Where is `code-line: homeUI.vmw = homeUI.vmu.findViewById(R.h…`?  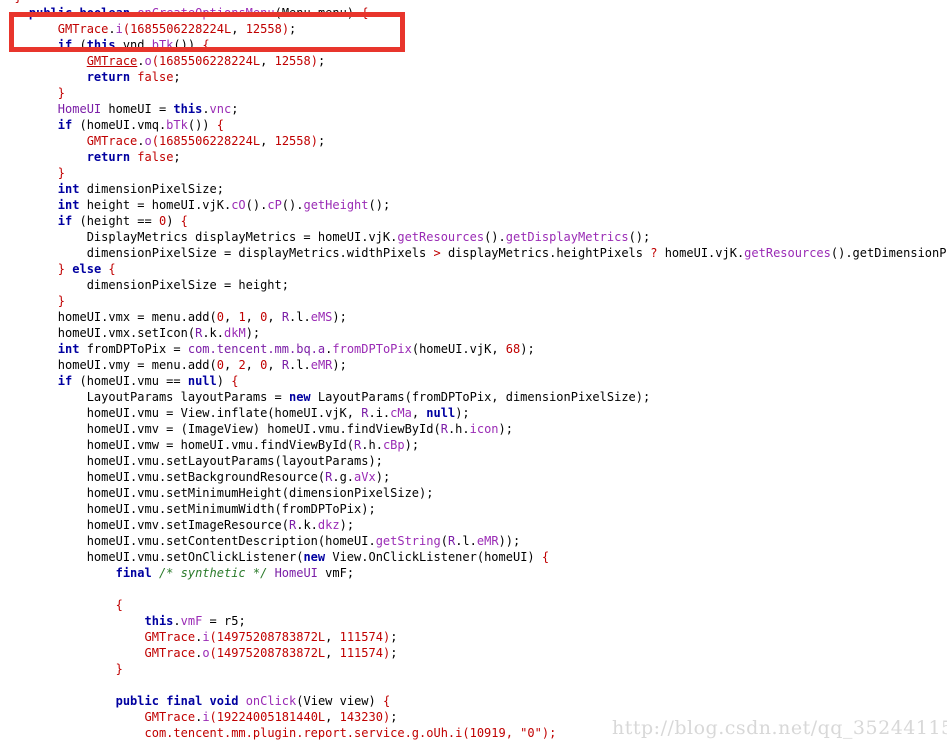 code-line: homeUI.vmw = homeUI.vmu.findViewById(R.h… is located at coordinates (473, 445).